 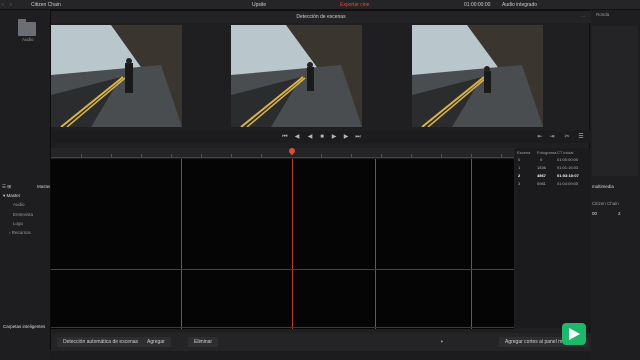 What do you see at coordinates (355, 5) in the screenshot?
I see `status-tag: Exportar cine` at bounding box center [355, 5].